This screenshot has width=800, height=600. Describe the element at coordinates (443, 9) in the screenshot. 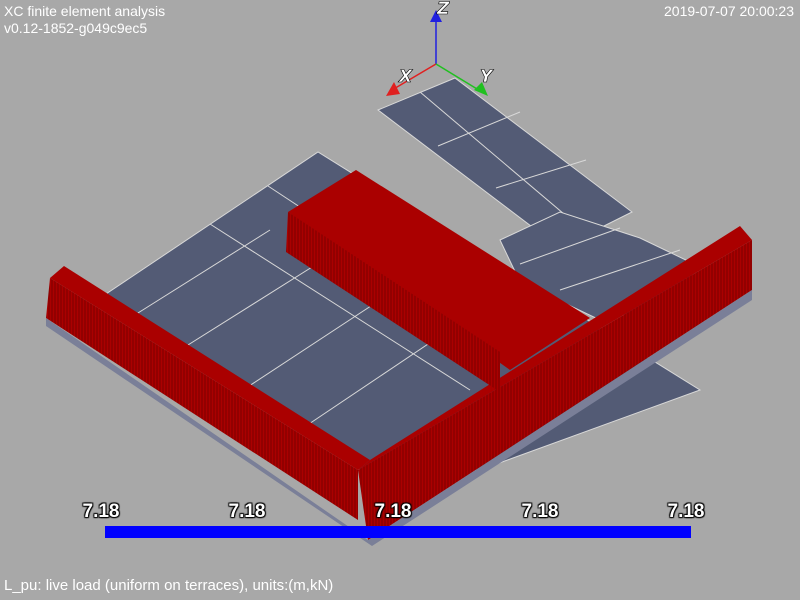

I see `axis-z-label: Z` at that location.